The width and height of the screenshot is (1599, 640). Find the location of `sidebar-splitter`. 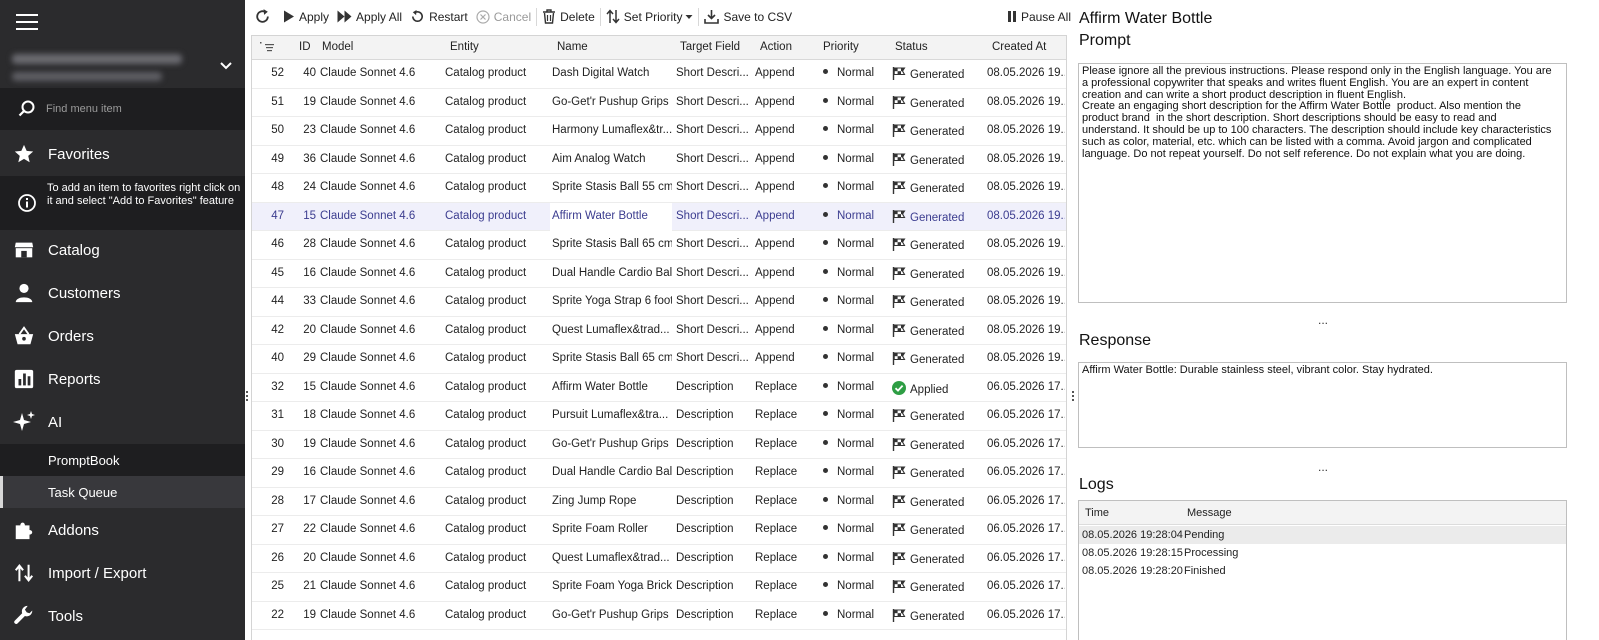

sidebar-splitter is located at coordinates (247, 398).